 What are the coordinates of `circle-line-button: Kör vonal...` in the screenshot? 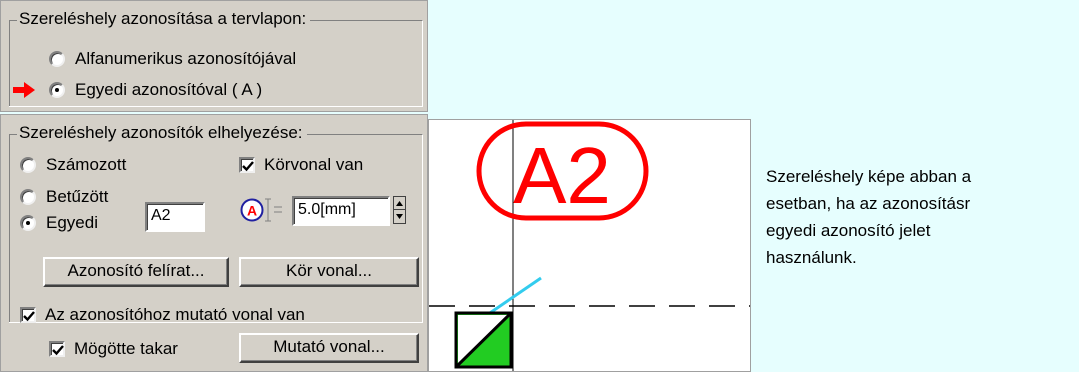 It's located at (329, 272).